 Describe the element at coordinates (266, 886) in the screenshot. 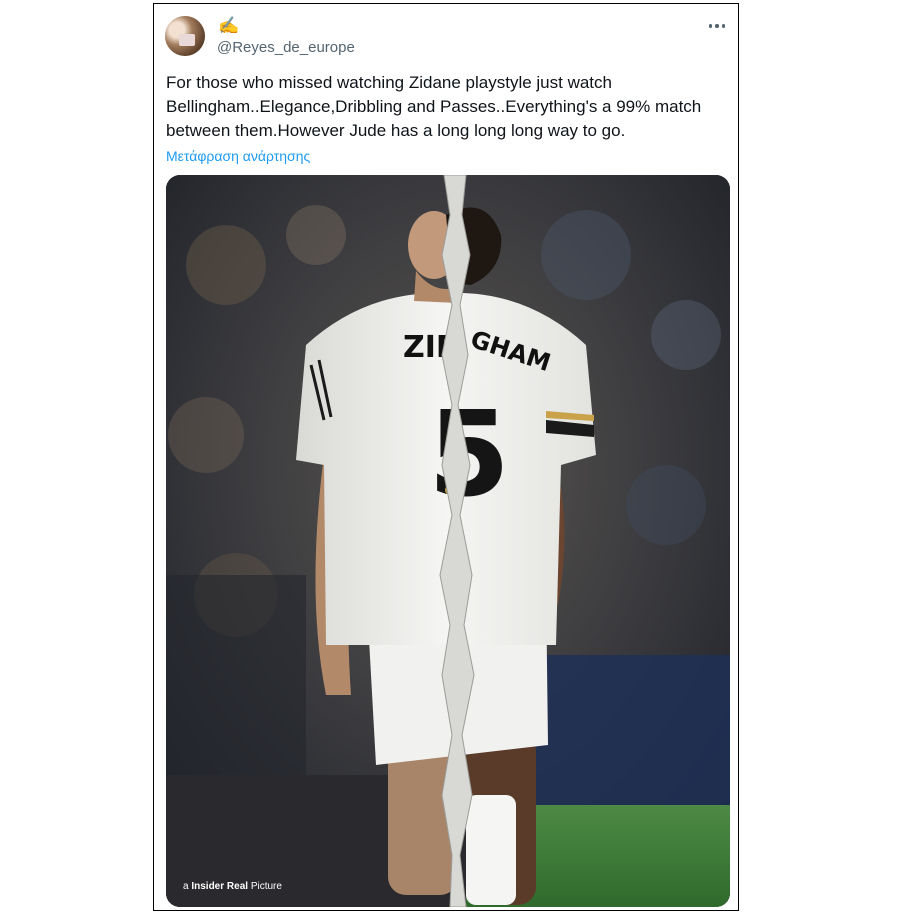

I see `watermark-suffix: Picture` at that location.